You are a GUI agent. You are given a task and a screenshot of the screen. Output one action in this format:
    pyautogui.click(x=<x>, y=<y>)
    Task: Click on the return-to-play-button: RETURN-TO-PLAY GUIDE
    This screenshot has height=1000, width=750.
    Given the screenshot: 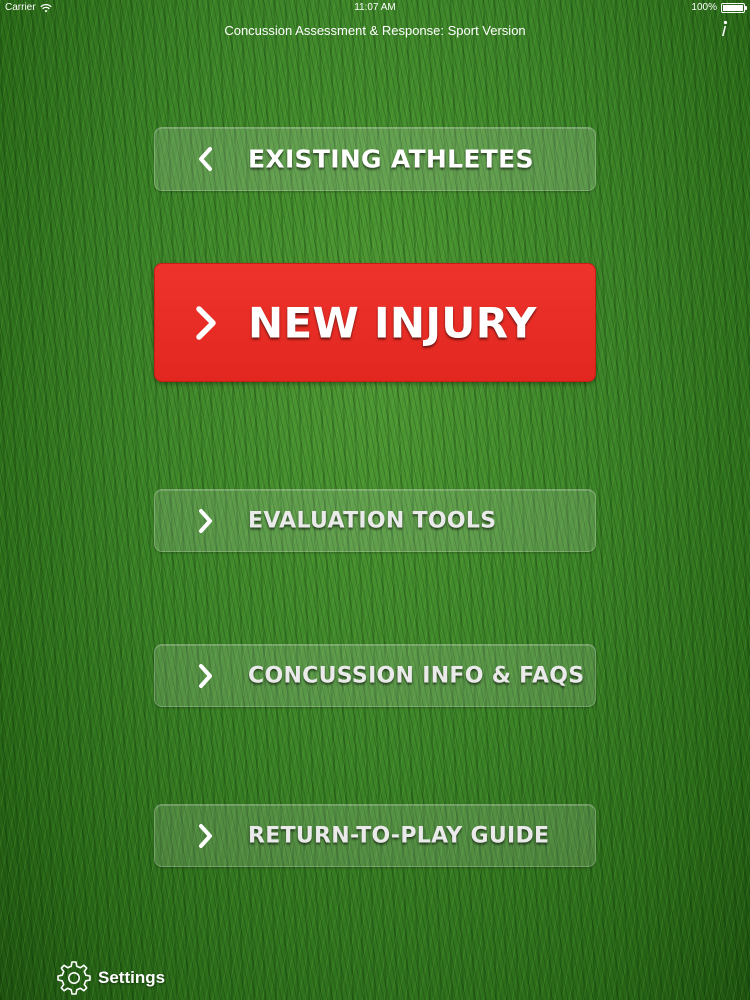 What is the action you would take?
    pyautogui.click(x=375, y=835)
    